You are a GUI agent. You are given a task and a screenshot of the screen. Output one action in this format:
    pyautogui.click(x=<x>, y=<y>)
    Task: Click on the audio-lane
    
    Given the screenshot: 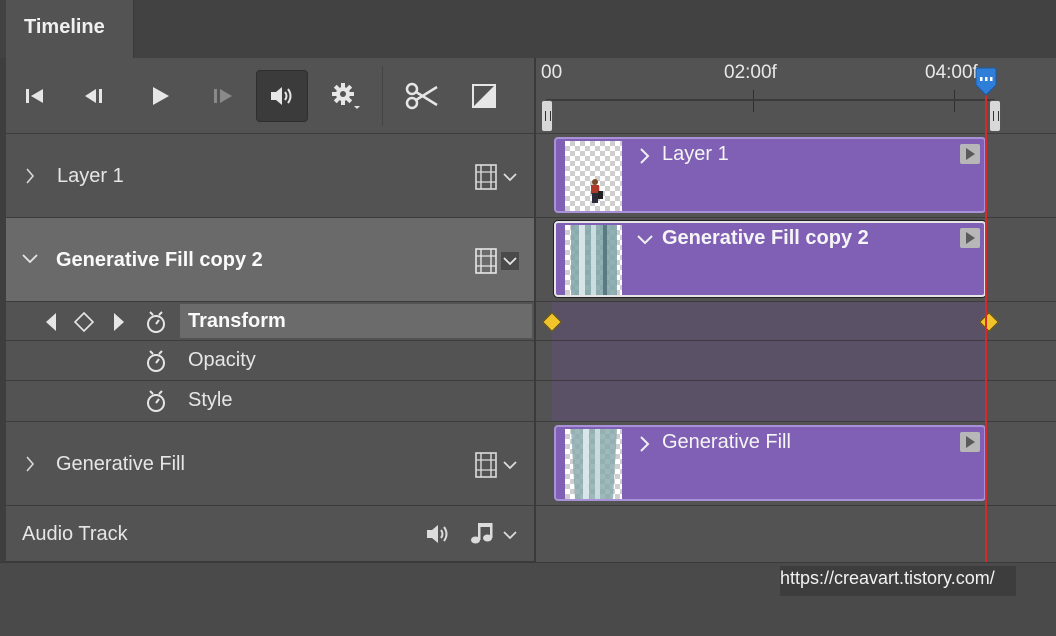 What is the action you would take?
    pyautogui.click(x=769, y=534)
    